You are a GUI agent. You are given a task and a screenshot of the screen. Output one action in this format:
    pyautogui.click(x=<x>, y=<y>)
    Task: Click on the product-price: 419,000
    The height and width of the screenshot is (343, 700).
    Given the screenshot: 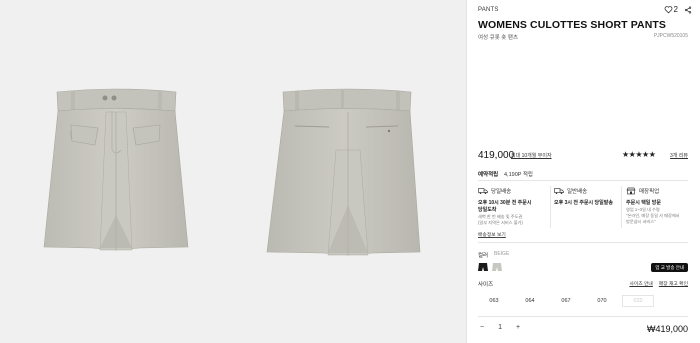 What is the action you would take?
    pyautogui.click(x=496, y=155)
    